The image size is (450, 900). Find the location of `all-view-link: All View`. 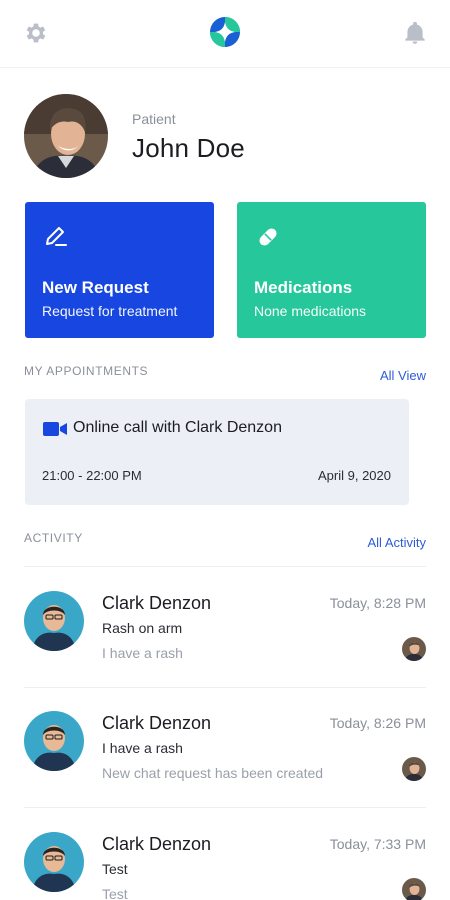

all-view-link: All View is located at coordinates (403, 375).